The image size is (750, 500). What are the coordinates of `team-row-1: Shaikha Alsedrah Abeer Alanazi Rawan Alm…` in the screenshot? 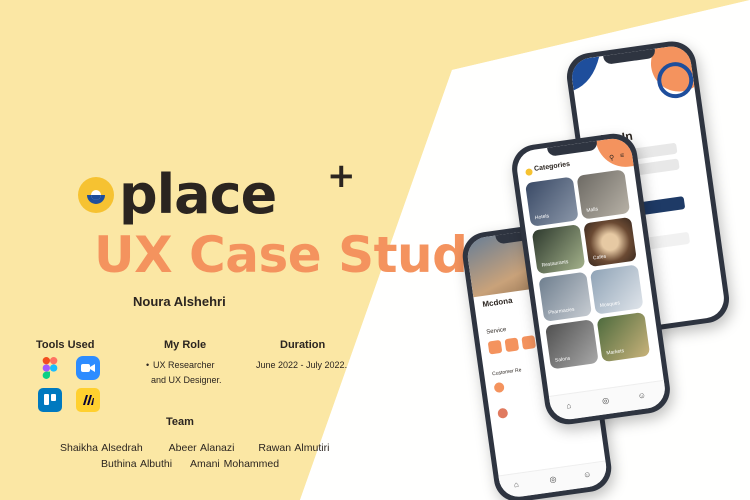 It's located at (194, 448).